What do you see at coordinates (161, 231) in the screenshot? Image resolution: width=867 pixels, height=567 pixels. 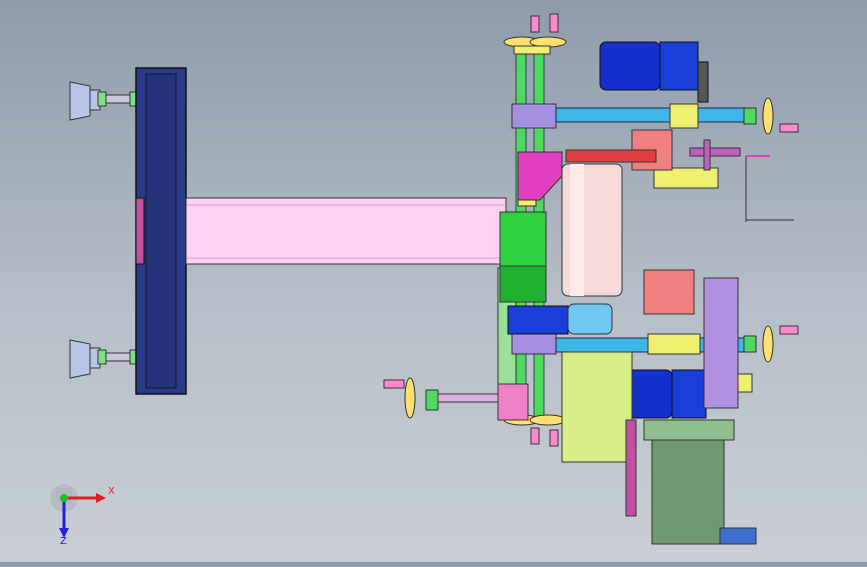 I see `base-frame` at bounding box center [161, 231].